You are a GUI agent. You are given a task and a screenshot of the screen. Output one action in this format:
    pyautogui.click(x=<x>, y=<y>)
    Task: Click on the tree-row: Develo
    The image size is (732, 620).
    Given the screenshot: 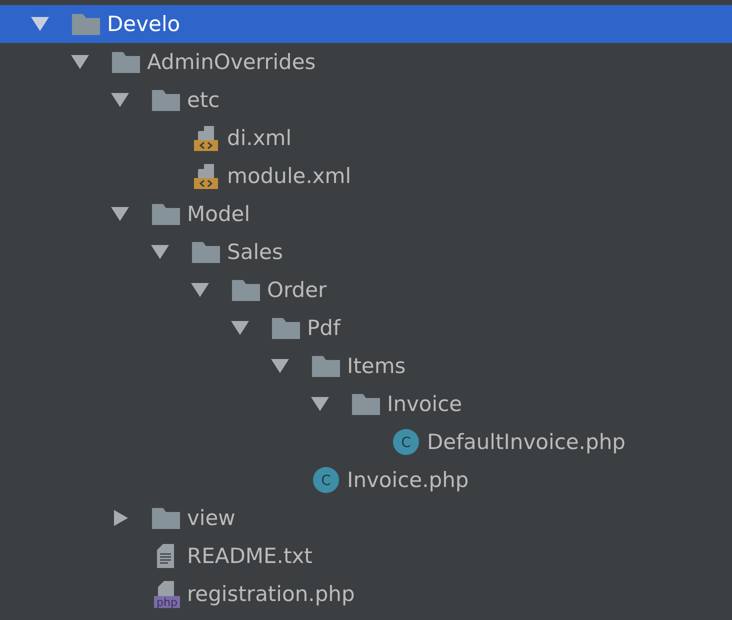 What is the action you would take?
    pyautogui.click(x=366, y=24)
    